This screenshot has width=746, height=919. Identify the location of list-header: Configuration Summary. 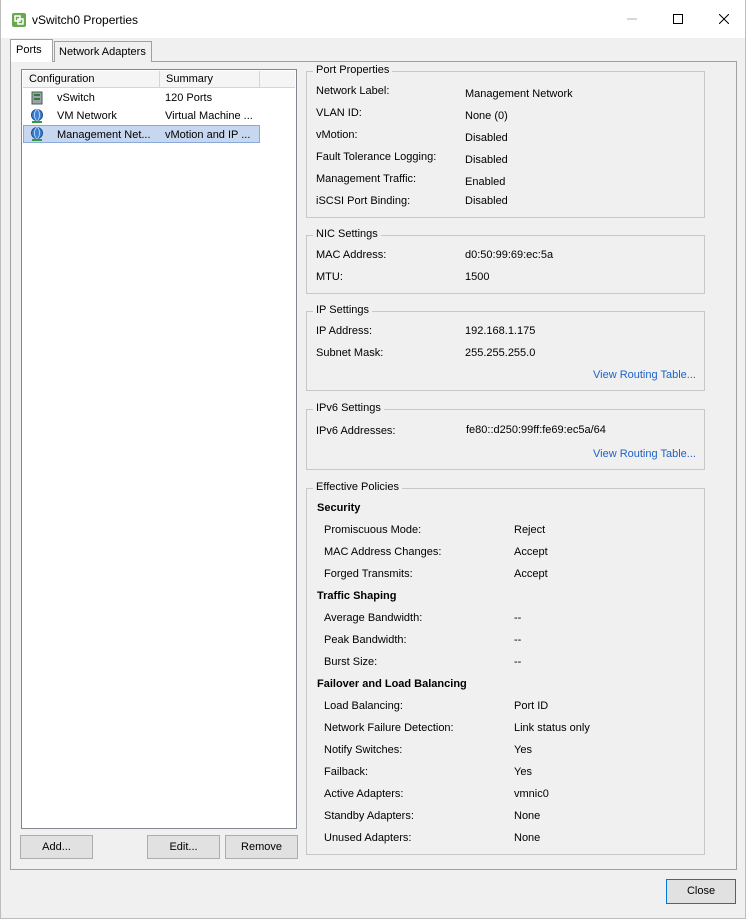
(159, 79).